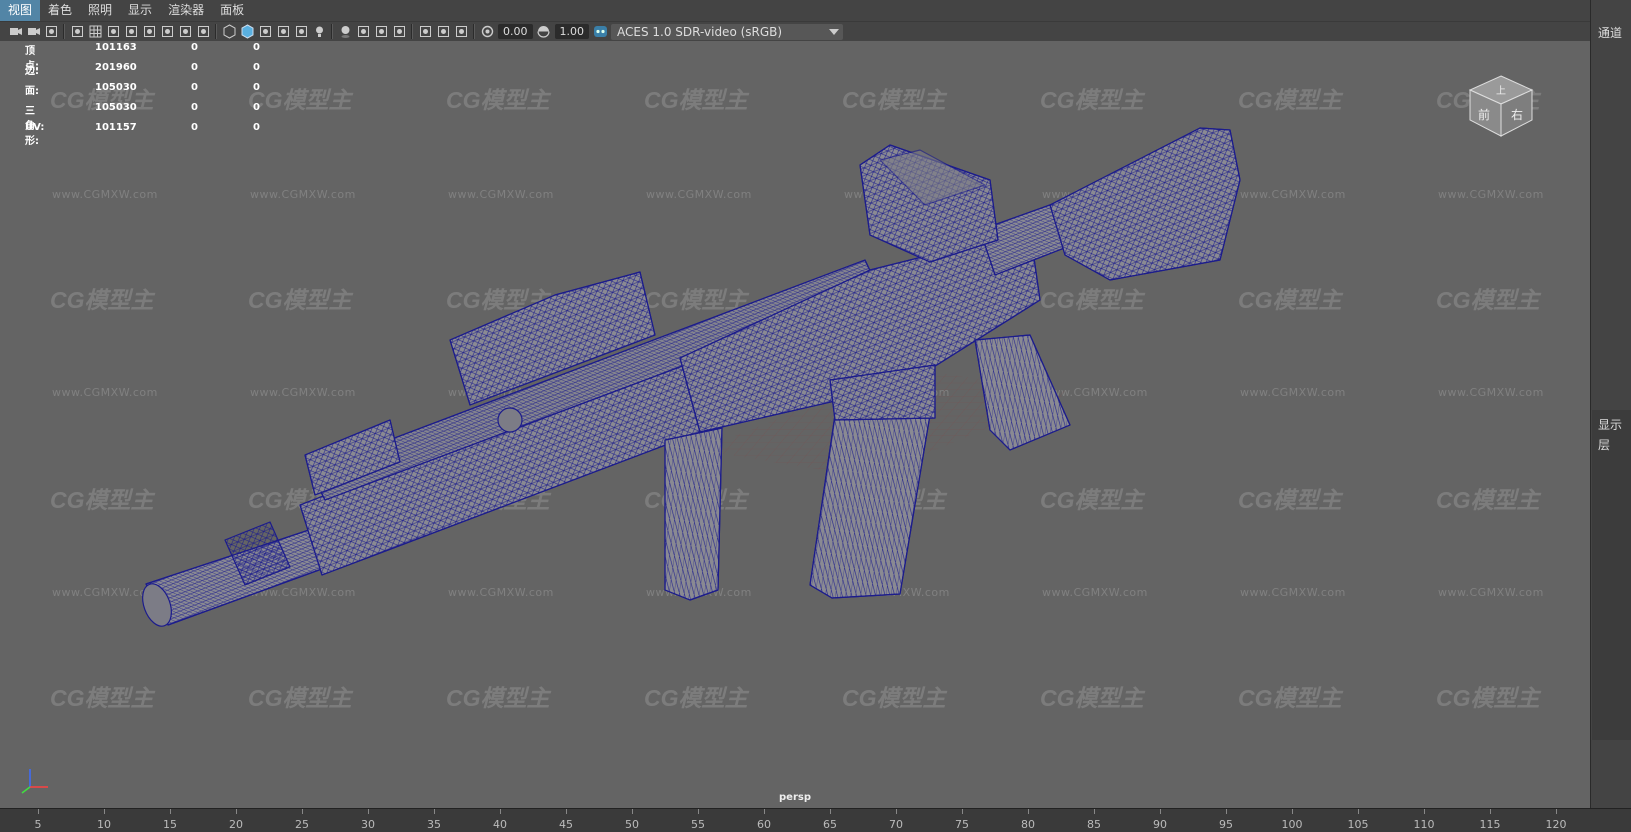  What do you see at coordinates (1501, 105) in the screenshot?
I see `view-cube: 上 前 右` at bounding box center [1501, 105].